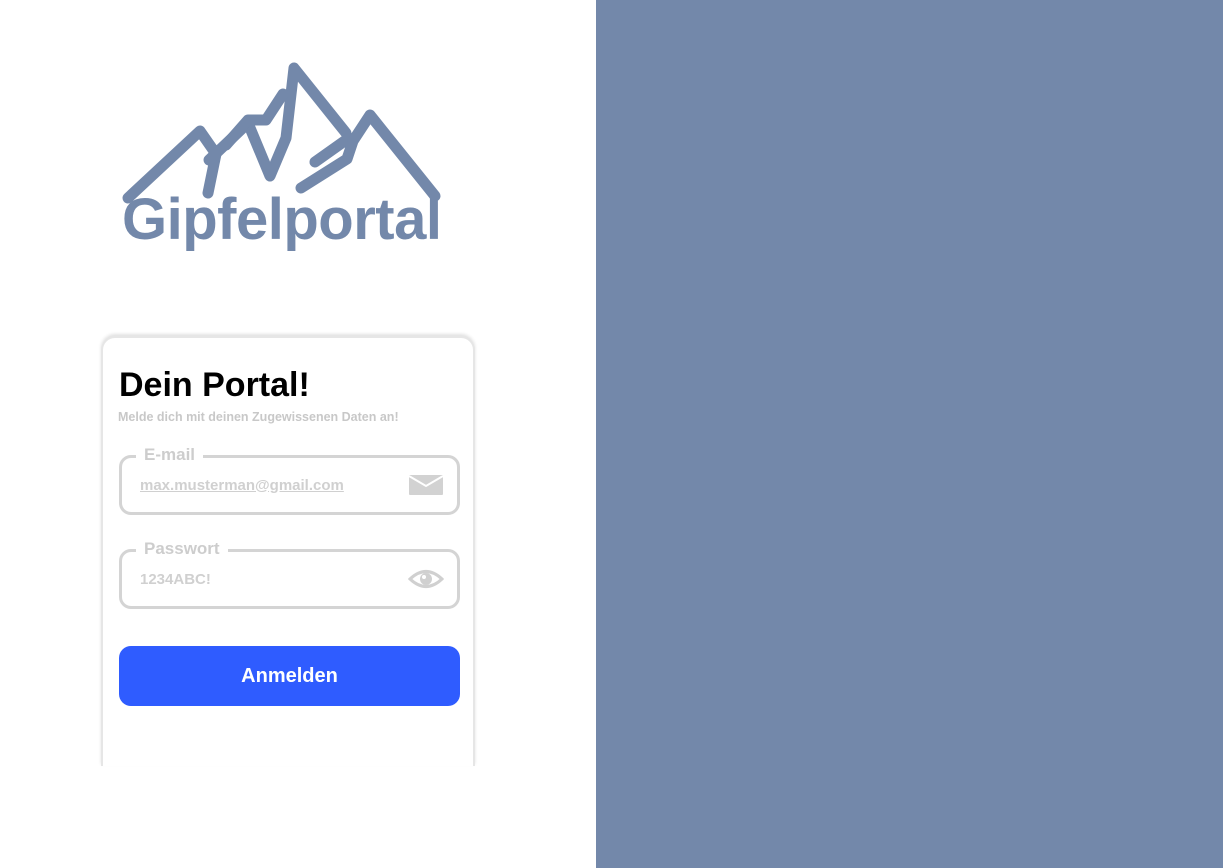 The width and height of the screenshot is (1223, 868). I want to click on mountain-logo-icon, so click(281, 133).